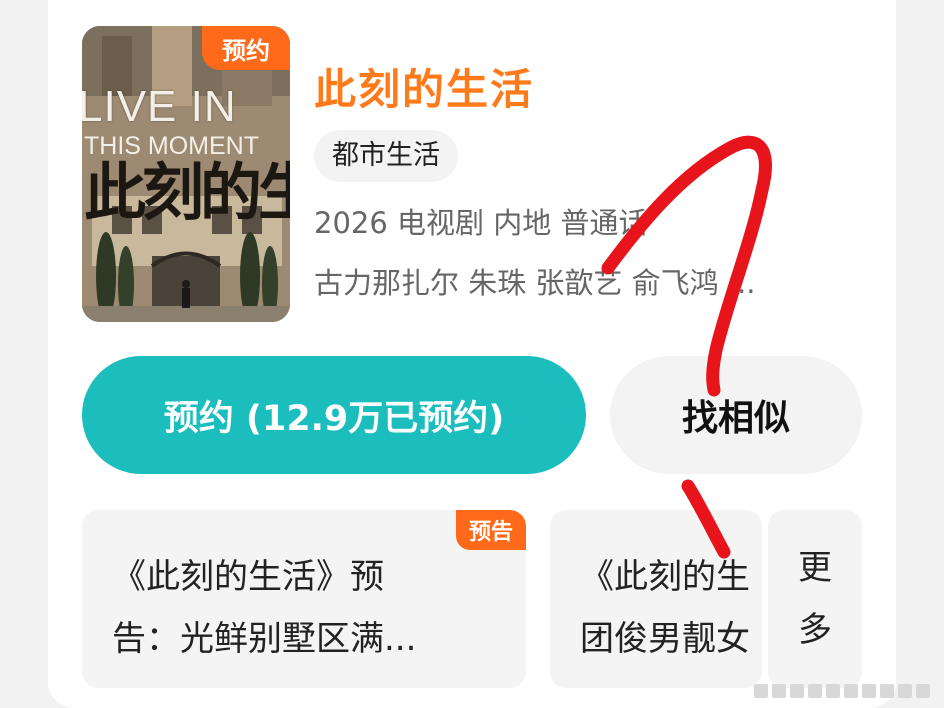 This screenshot has height=708, width=944. What do you see at coordinates (842, 691) in the screenshot?
I see `watermark` at bounding box center [842, 691].